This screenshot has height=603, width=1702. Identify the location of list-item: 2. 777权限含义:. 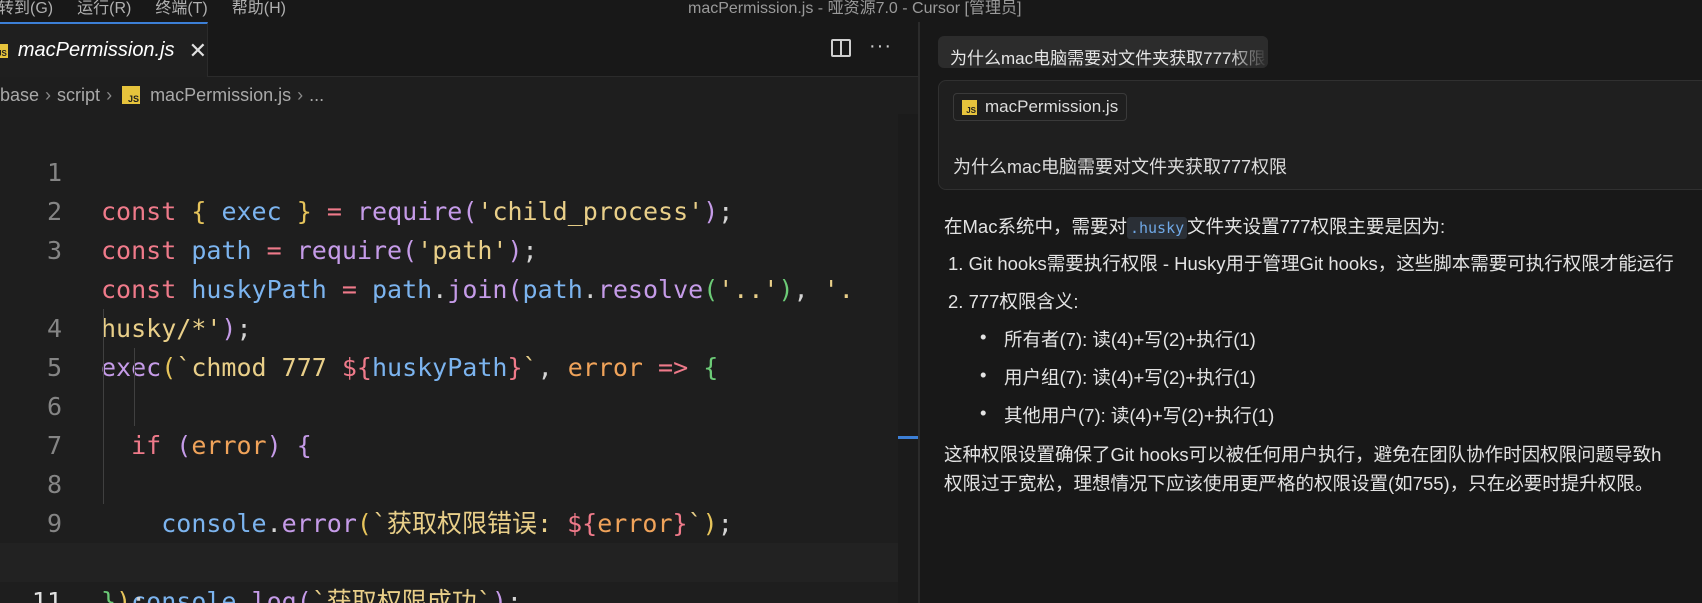
(1013, 301).